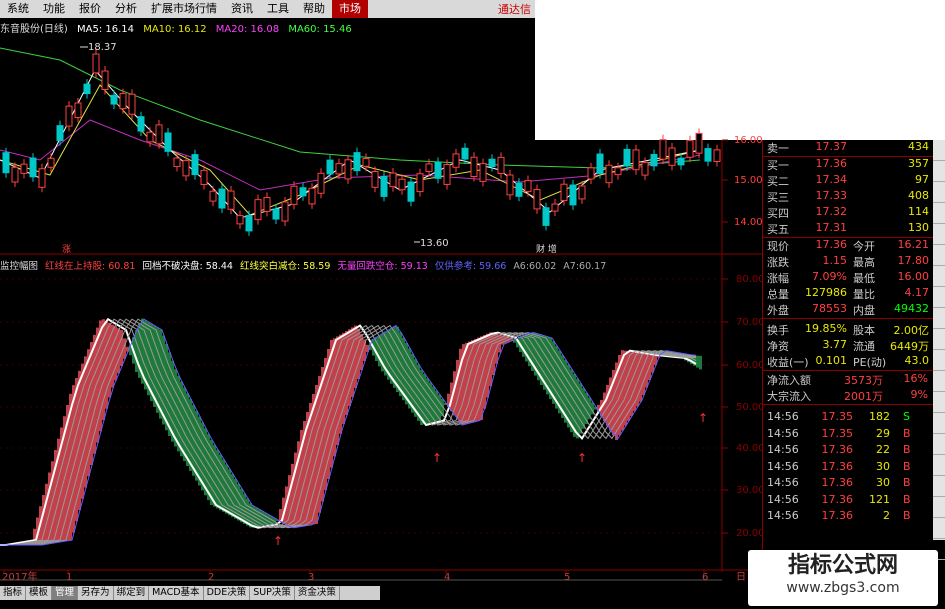  What do you see at coordinates (922, 179) in the screenshot?
I see `quote-cell: 97` at bounding box center [922, 179].